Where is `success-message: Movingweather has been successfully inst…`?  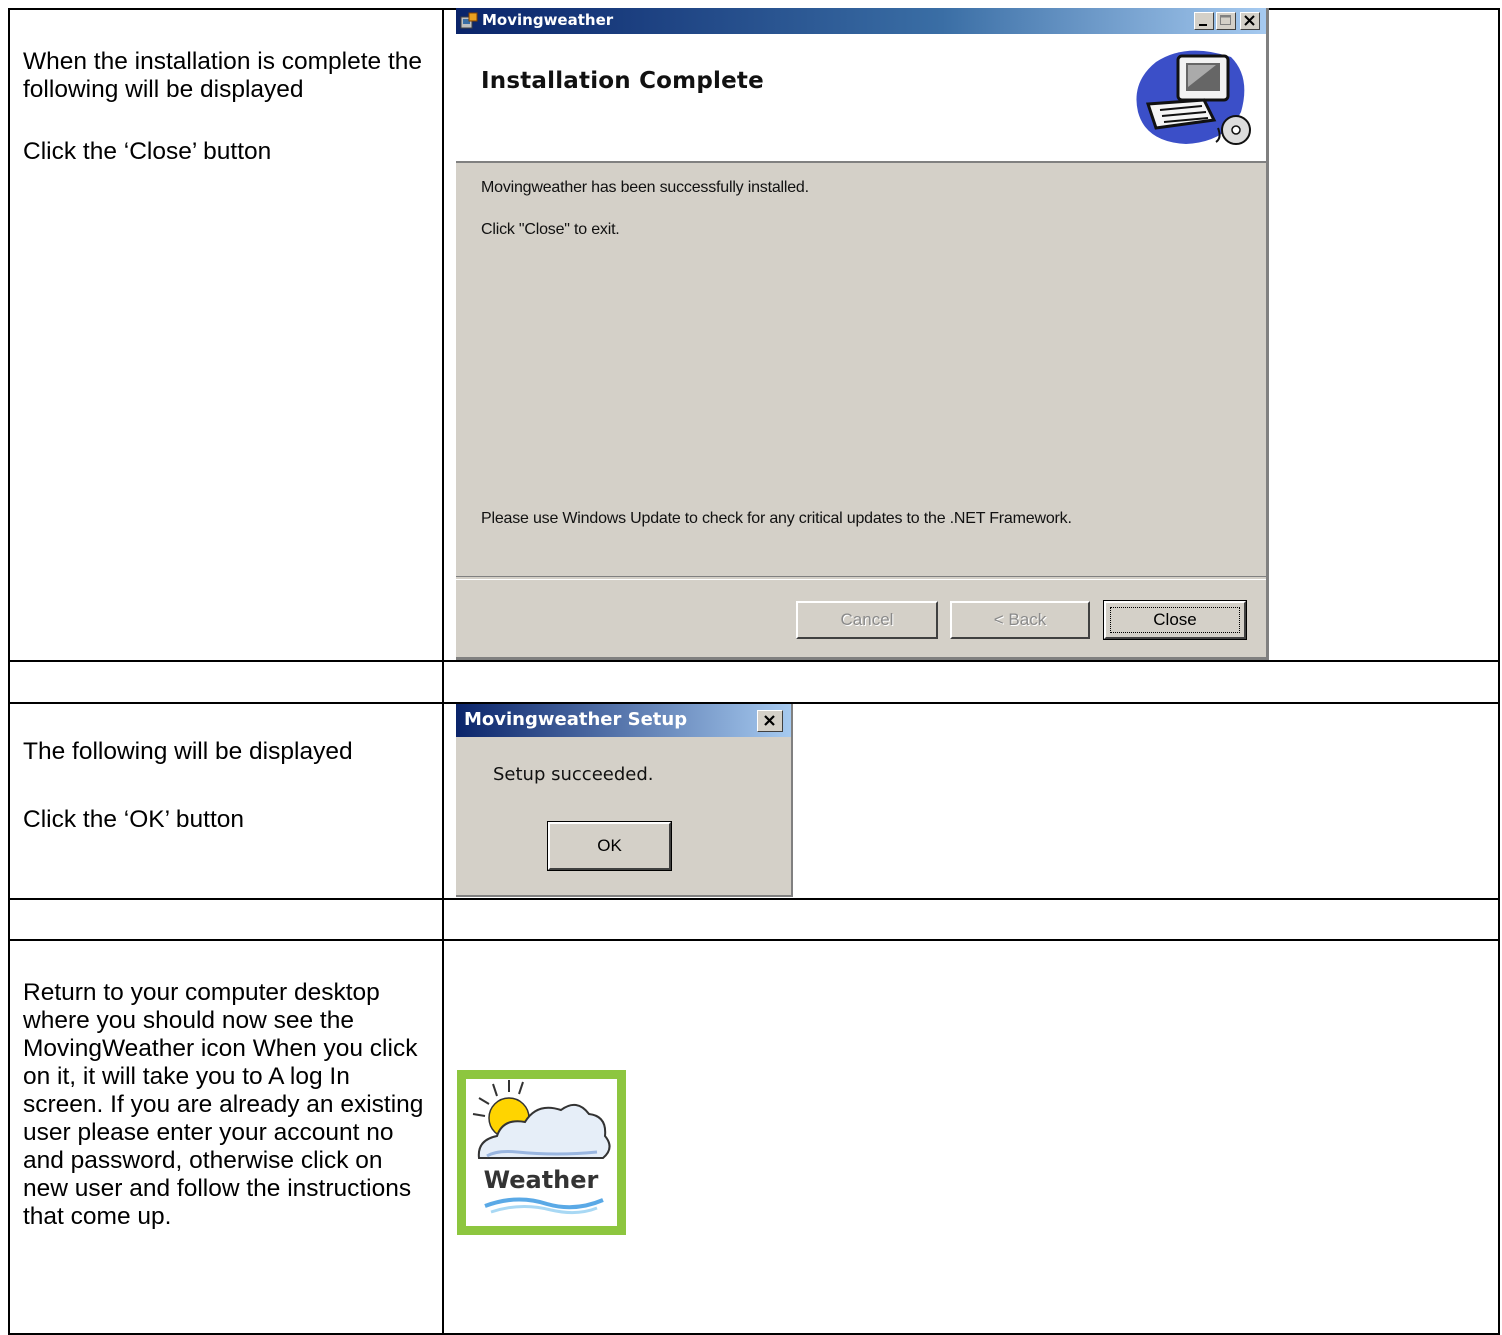 success-message: Movingweather has been successfully inst… is located at coordinates (645, 187).